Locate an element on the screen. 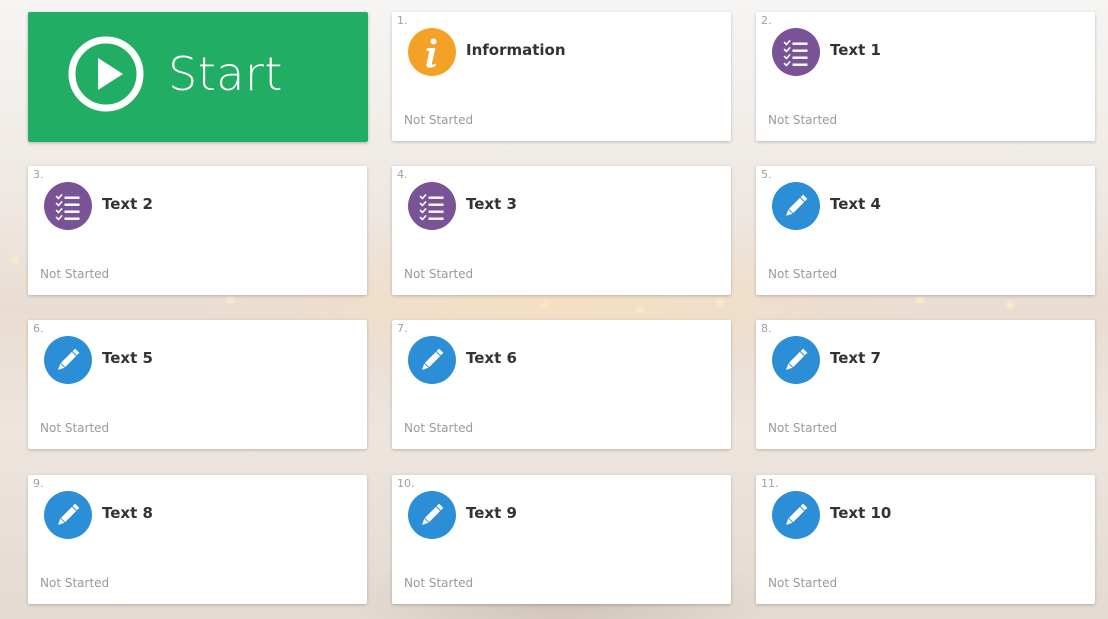  activity-tile-text-6: 7. Text 6 Not Started is located at coordinates (561, 384).